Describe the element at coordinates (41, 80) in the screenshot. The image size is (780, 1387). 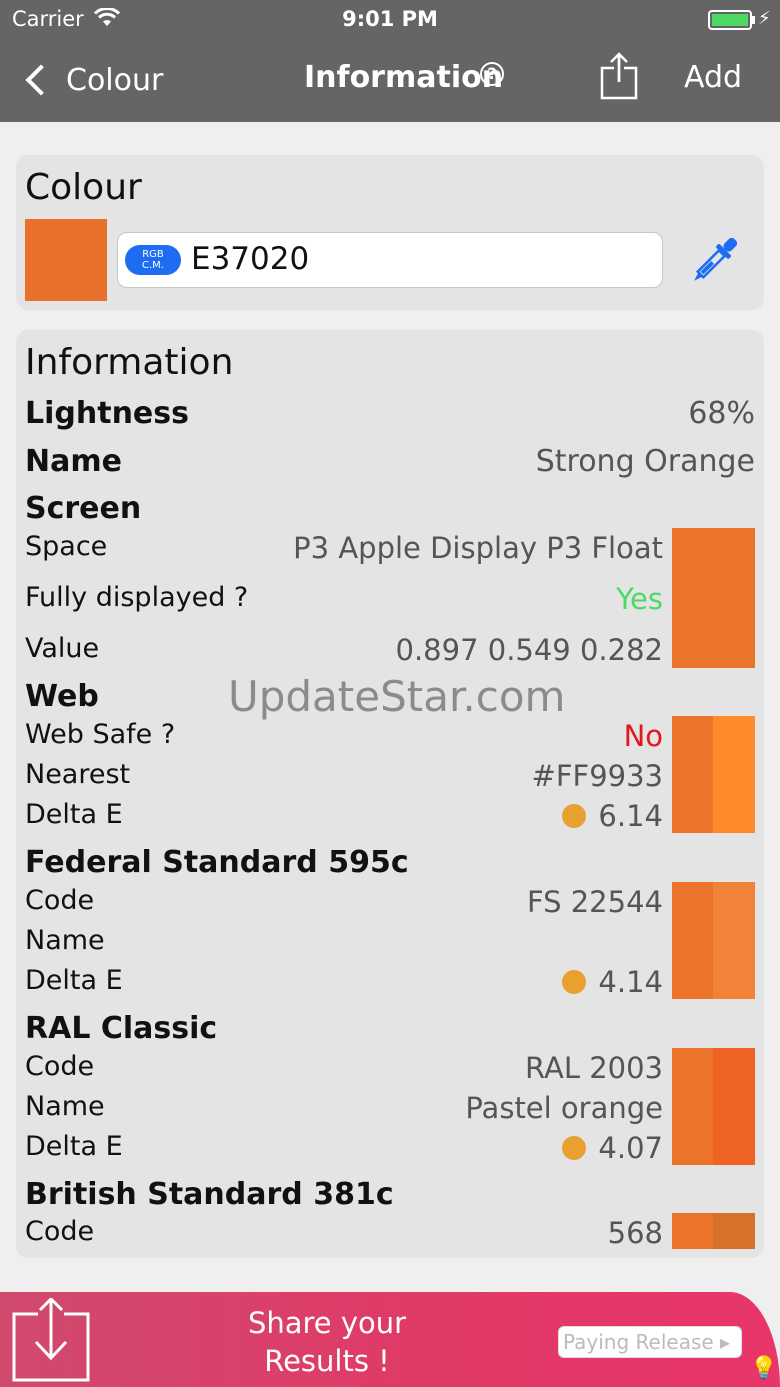
I see `chevron-left-icon` at that location.